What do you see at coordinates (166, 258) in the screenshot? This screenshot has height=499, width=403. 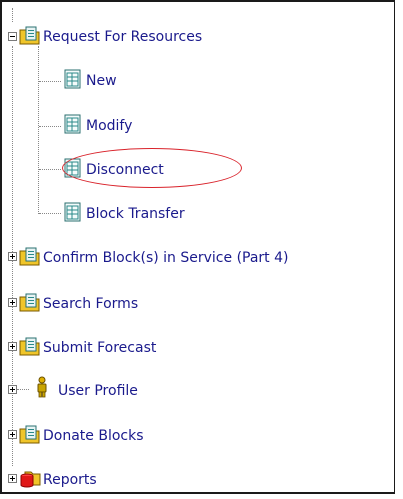 I see `tree-item-confirm-blocks: Confirm Block(s) in Service (Part 4)` at bounding box center [166, 258].